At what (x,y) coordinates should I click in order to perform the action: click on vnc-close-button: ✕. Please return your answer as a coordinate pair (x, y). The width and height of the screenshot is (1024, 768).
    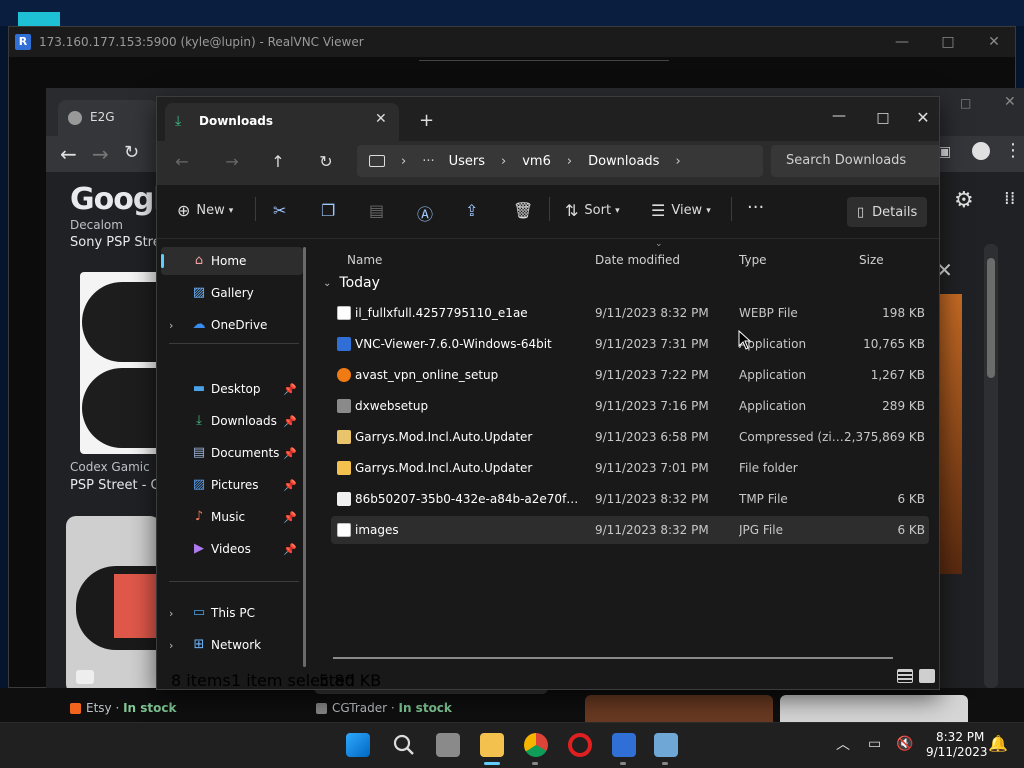
    Looking at the image, I should click on (994, 42).